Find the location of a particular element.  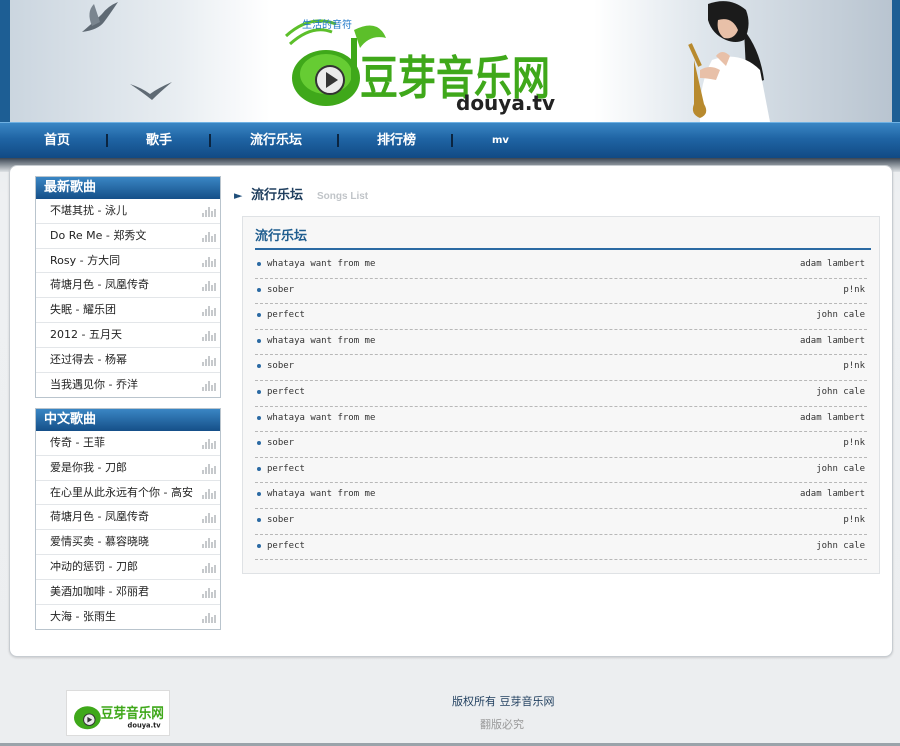

chinese-songs-title: 中文歌曲 is located at coordinates (128, 420).